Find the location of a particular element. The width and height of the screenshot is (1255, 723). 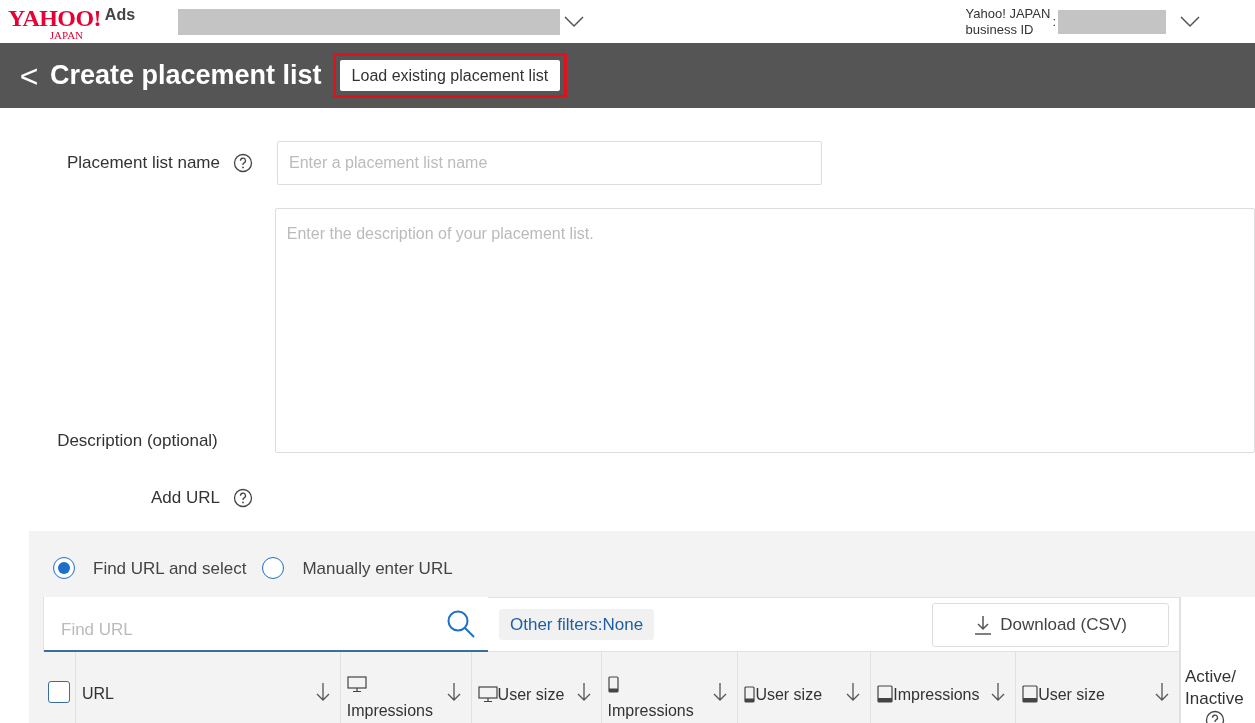

search-icon is located at coordinates (461, 623).